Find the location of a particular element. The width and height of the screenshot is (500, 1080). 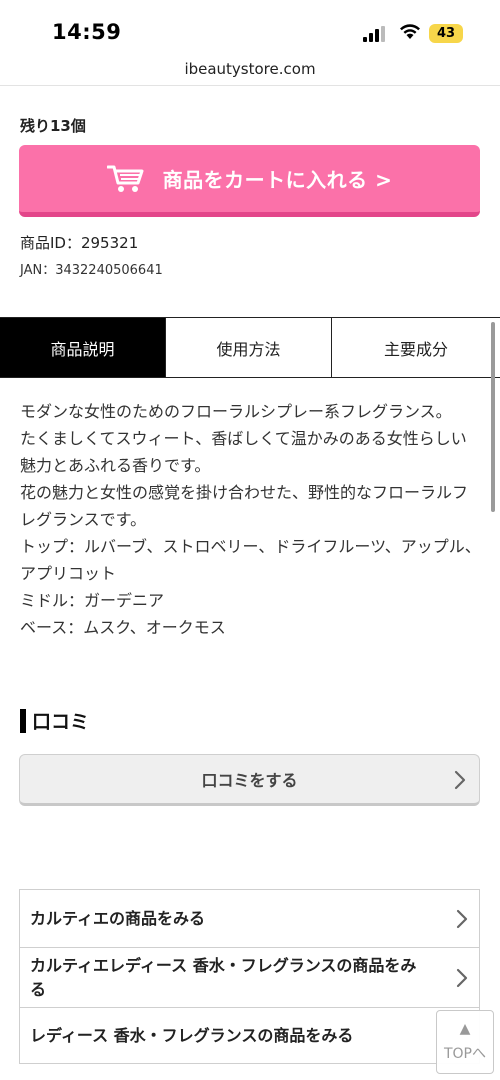

tab-description: 商品説明 is located at coordinates (83, 347).